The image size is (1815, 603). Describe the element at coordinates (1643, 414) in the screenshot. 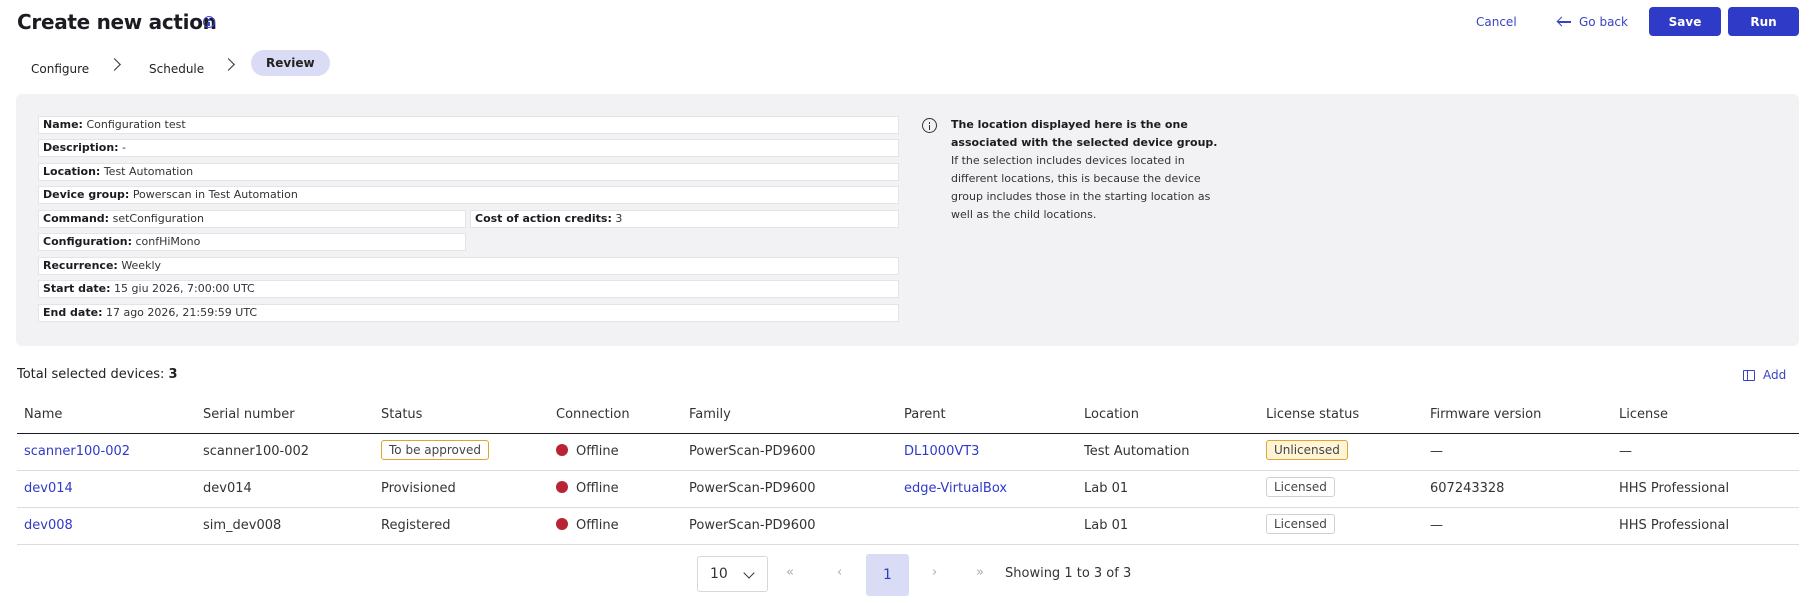

I see `col-license: License` at that location.